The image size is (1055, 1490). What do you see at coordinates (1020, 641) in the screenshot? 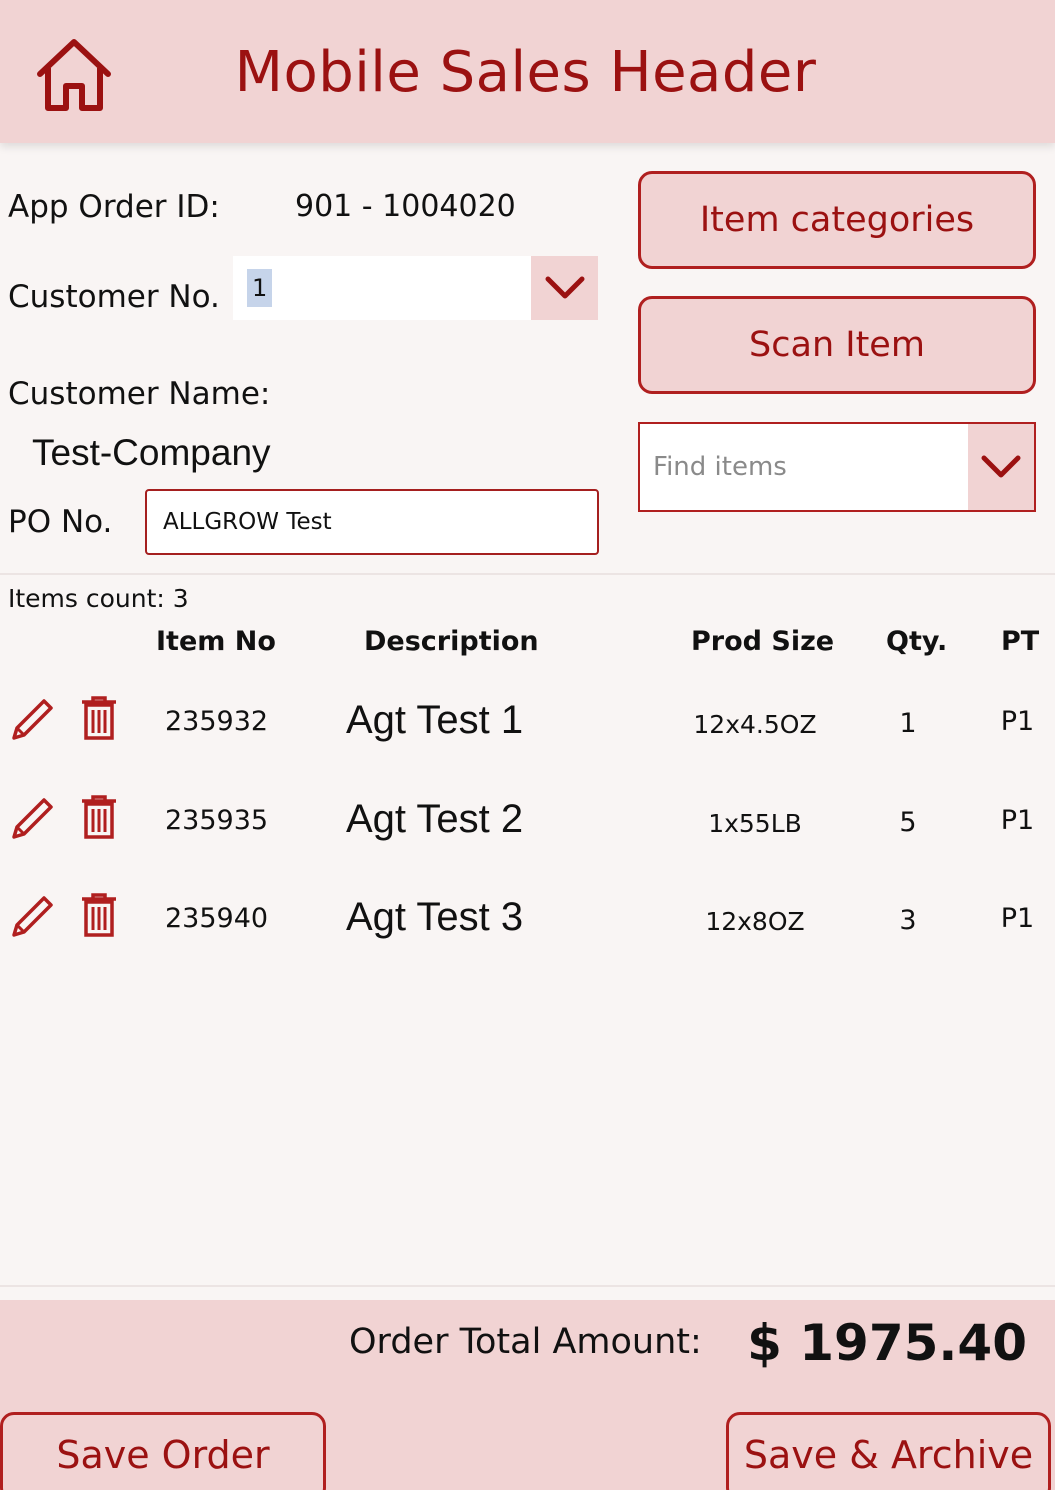
I see `column-header-pt: PT` at bounding box center [1020, 641].